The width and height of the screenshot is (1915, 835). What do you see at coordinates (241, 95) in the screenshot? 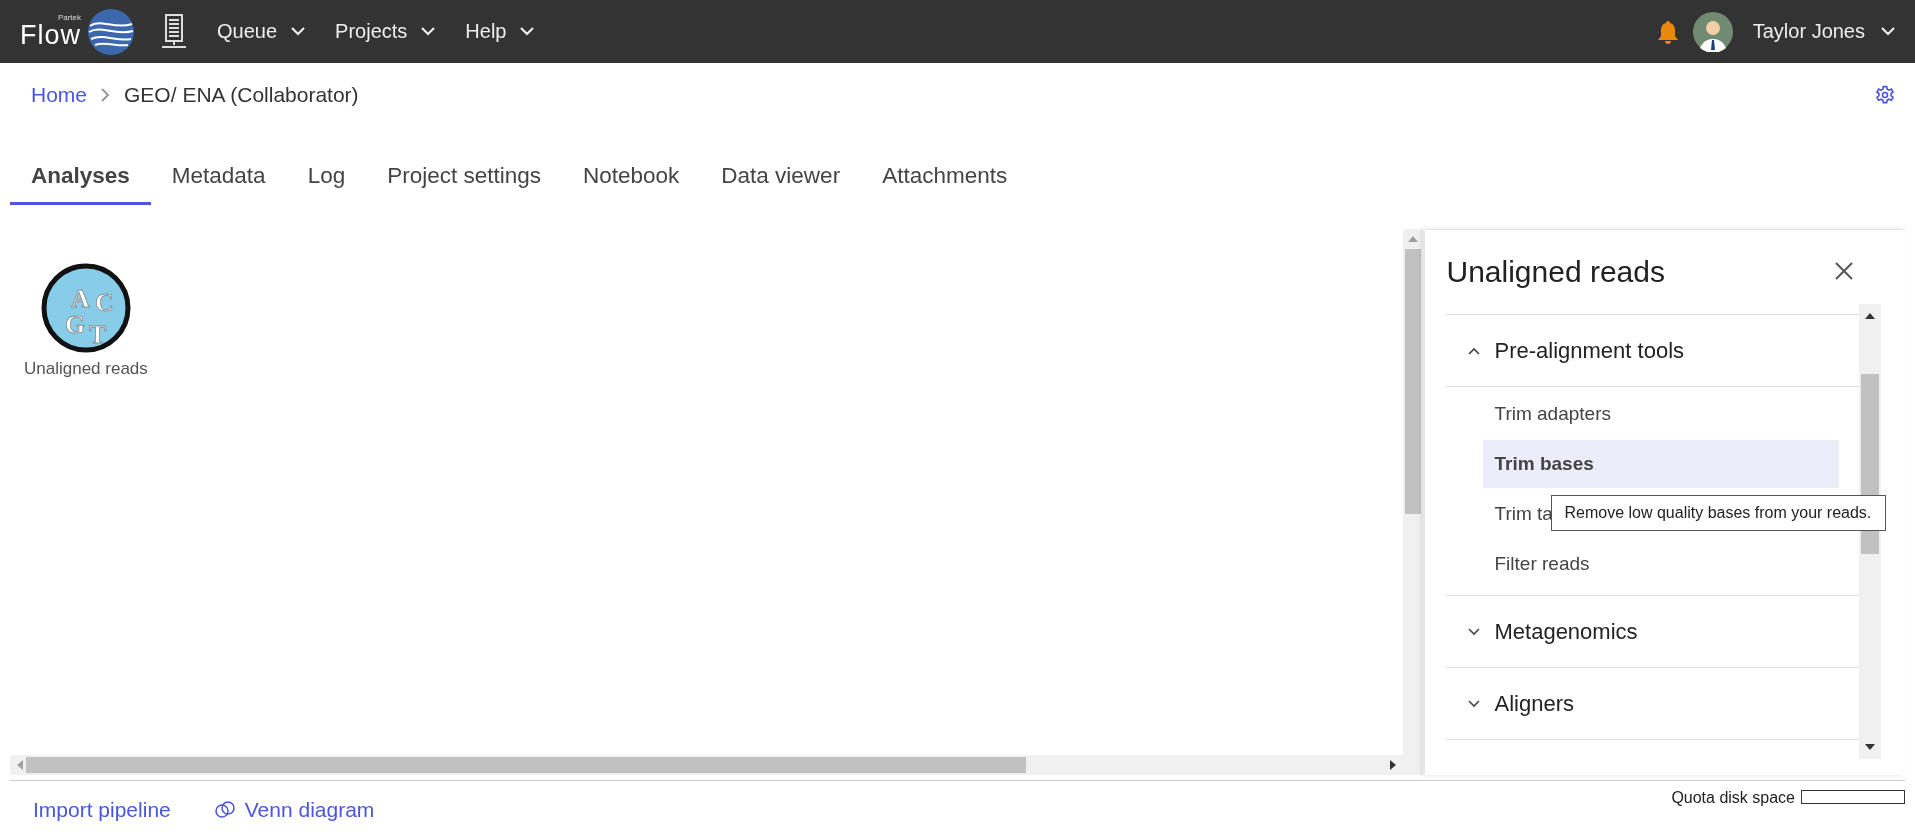
I see `breadcrumb-current: GEO/ ENA (Collaborator)` at bounding box center [241, 95].